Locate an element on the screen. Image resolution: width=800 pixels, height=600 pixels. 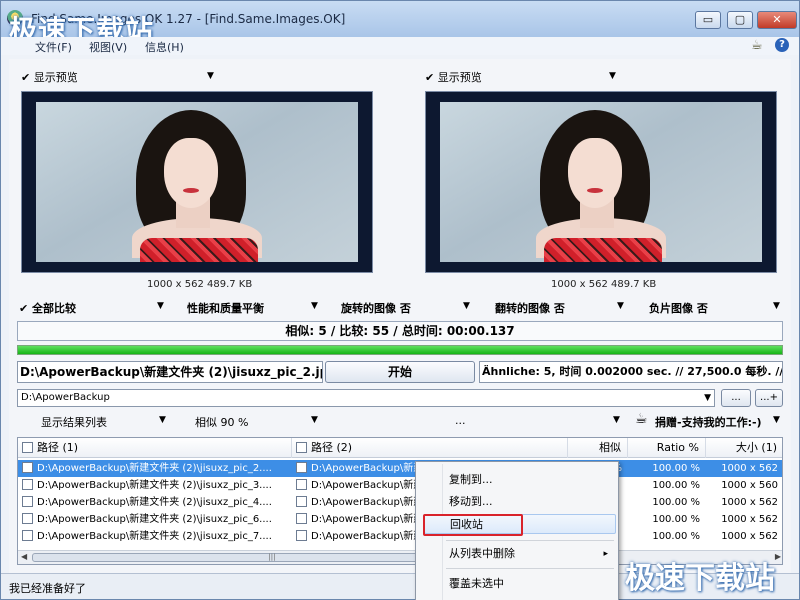
photo-right is located at coordinates (601, 182).